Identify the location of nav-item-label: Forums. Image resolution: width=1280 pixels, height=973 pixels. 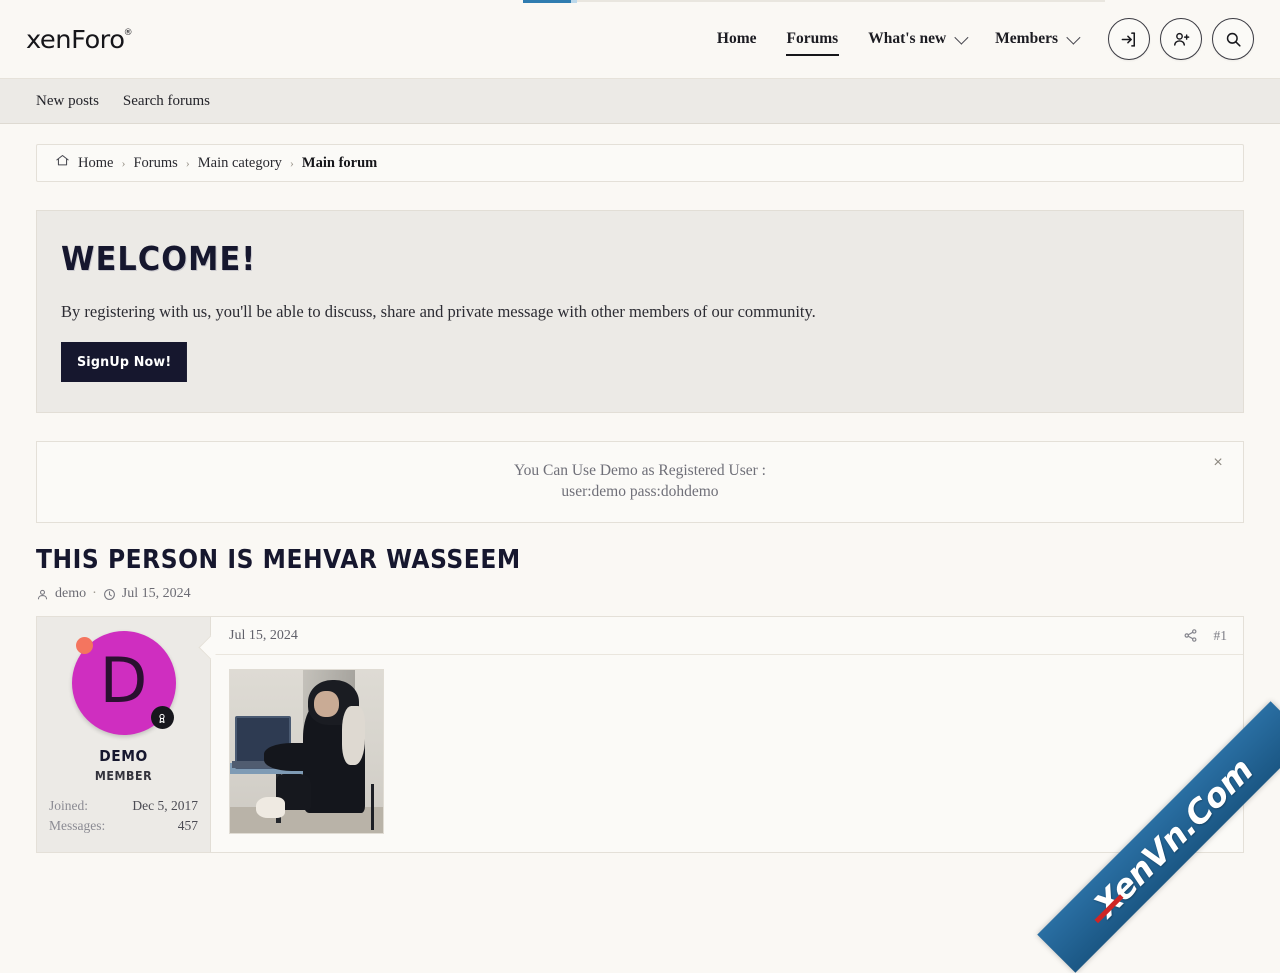
(812, 38).